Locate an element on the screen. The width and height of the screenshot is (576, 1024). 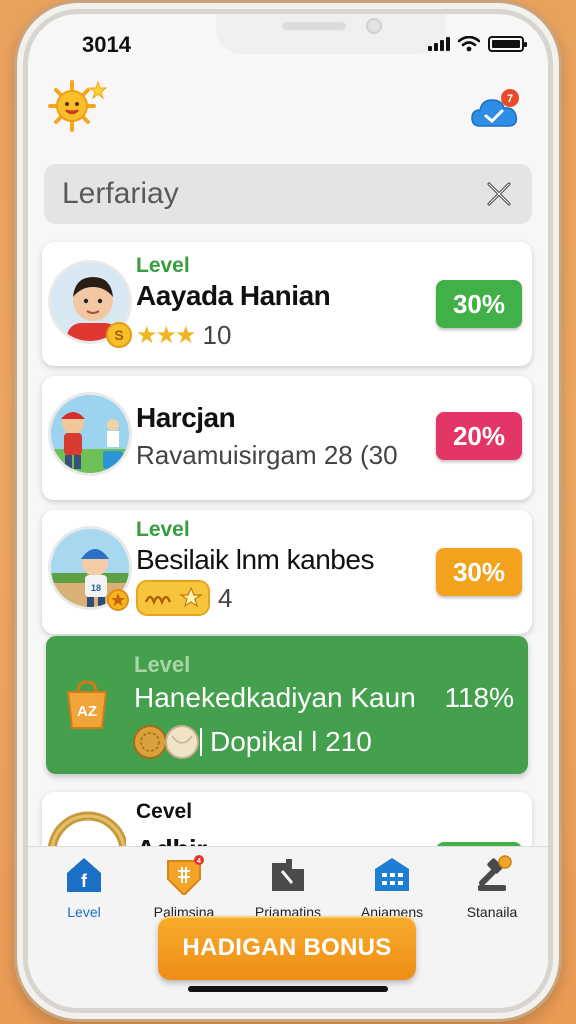
bag-label: AZ is located at coordinates (87, 711).